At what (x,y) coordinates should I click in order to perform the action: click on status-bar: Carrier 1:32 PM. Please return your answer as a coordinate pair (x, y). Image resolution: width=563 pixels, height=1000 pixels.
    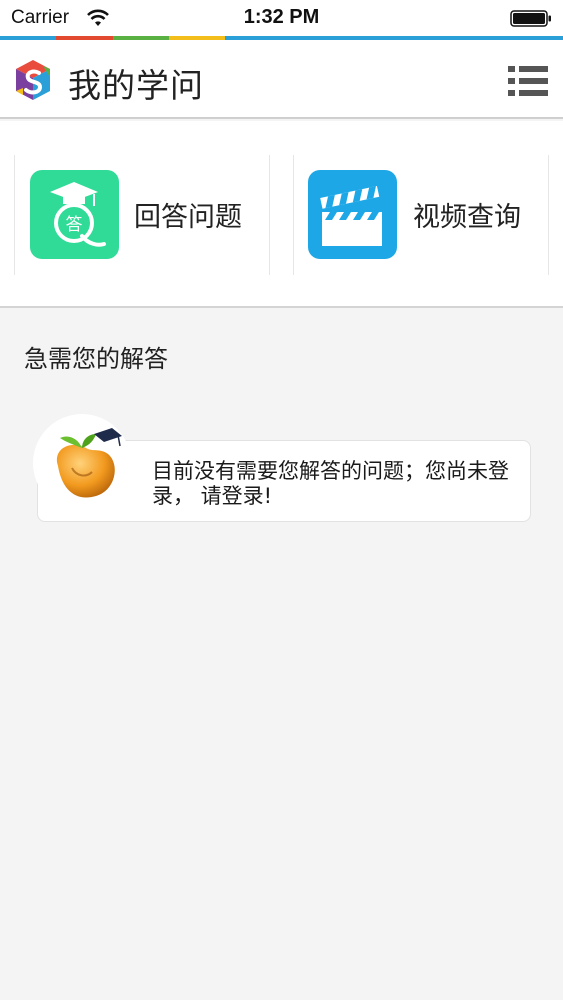
    Looking at the image, I should click on (281, 18).